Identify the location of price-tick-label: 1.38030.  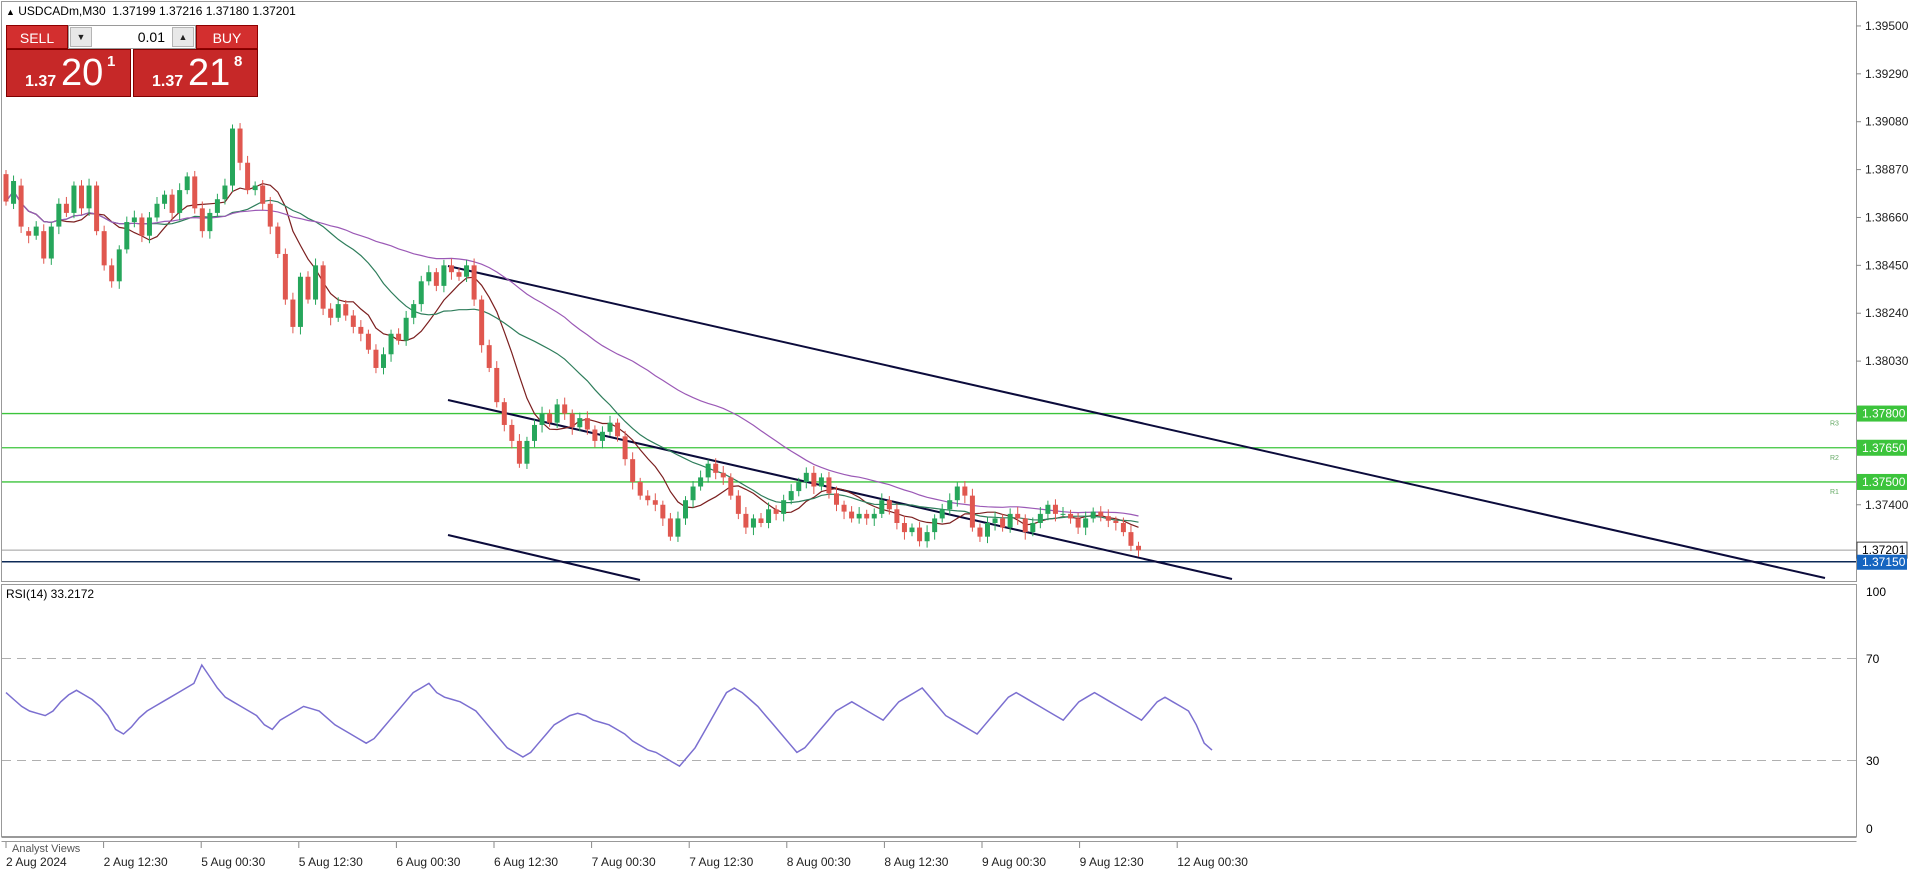
(1887, 361).